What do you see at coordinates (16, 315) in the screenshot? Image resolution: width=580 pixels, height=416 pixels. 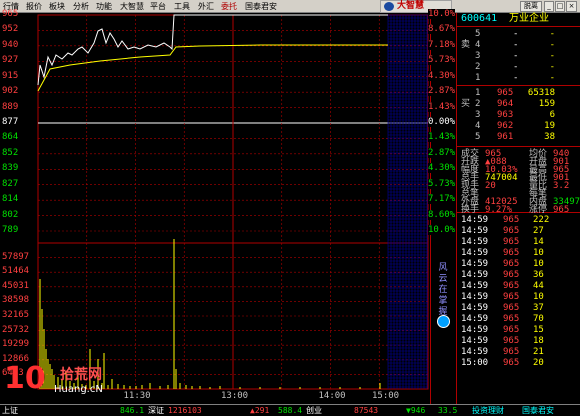 I see `volume-axis-label: 32165` at bounding box center [16, 315].